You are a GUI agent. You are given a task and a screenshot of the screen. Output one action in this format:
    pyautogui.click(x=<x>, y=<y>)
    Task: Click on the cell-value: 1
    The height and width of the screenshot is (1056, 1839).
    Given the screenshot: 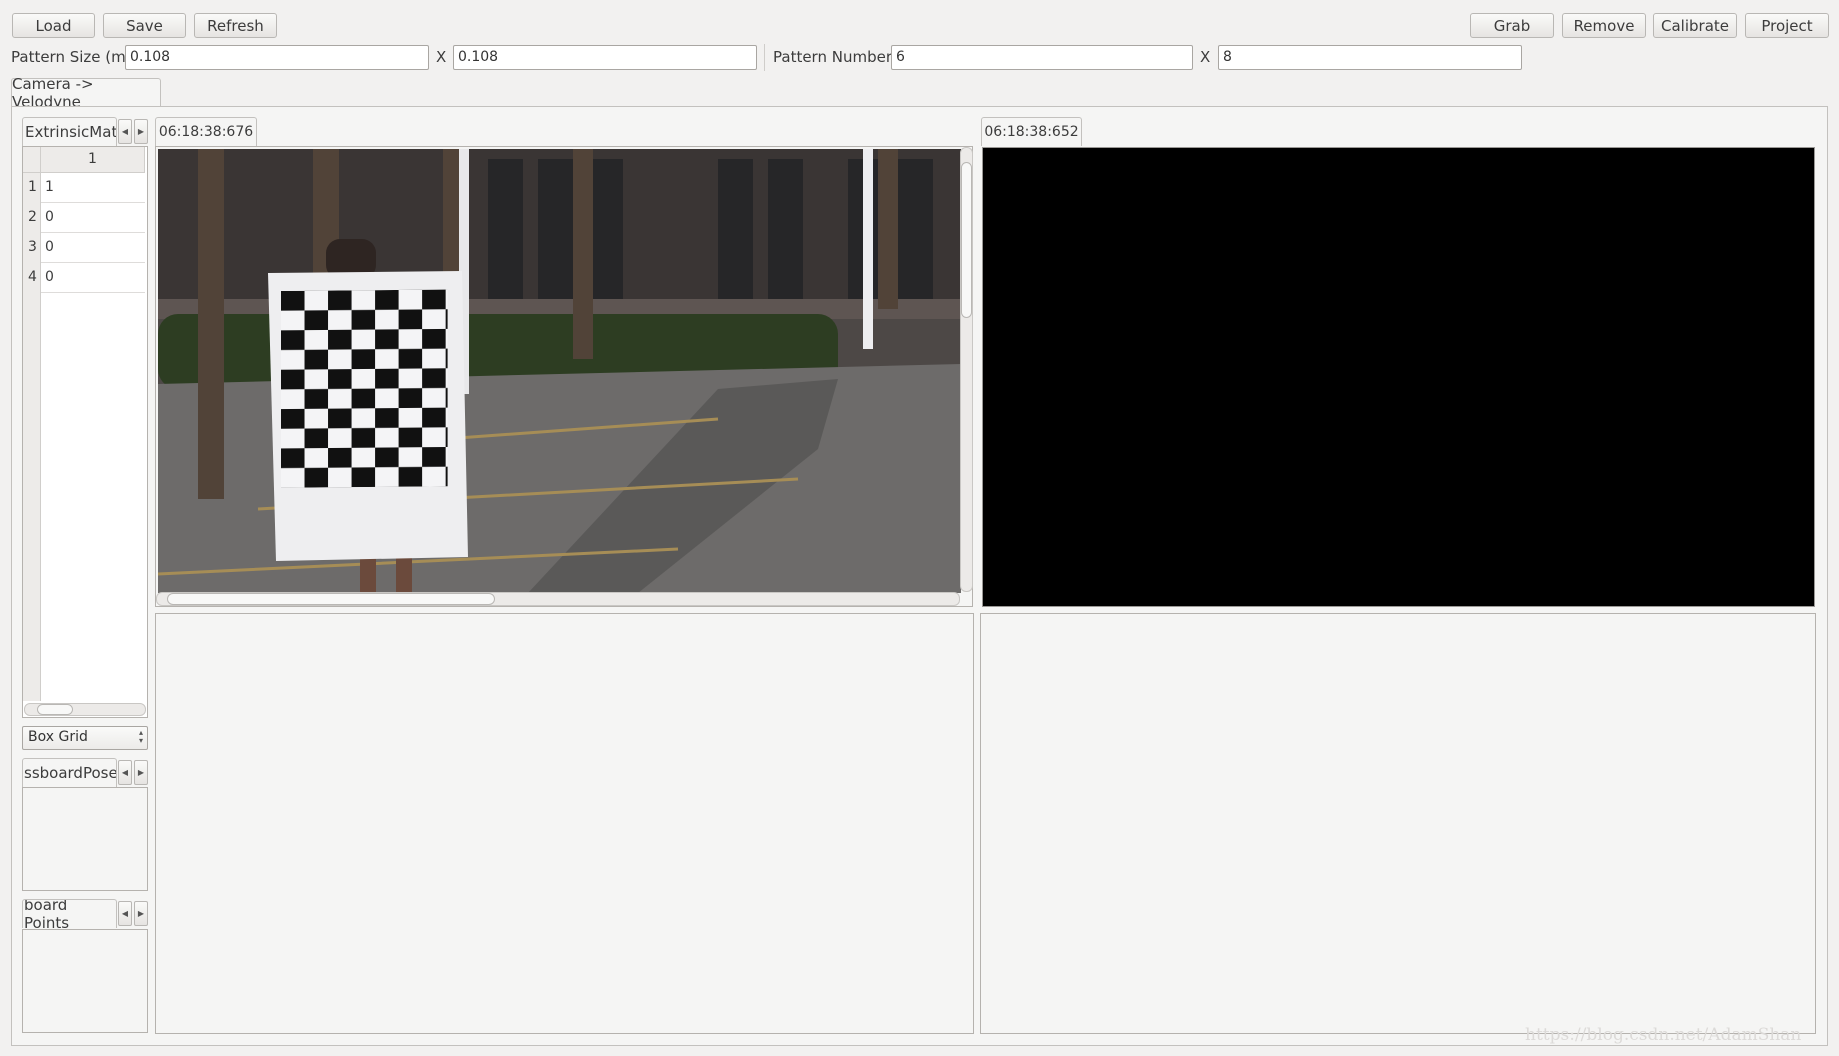 What is the action you would take?
    pyautogui.click(x=49, y=187)
    